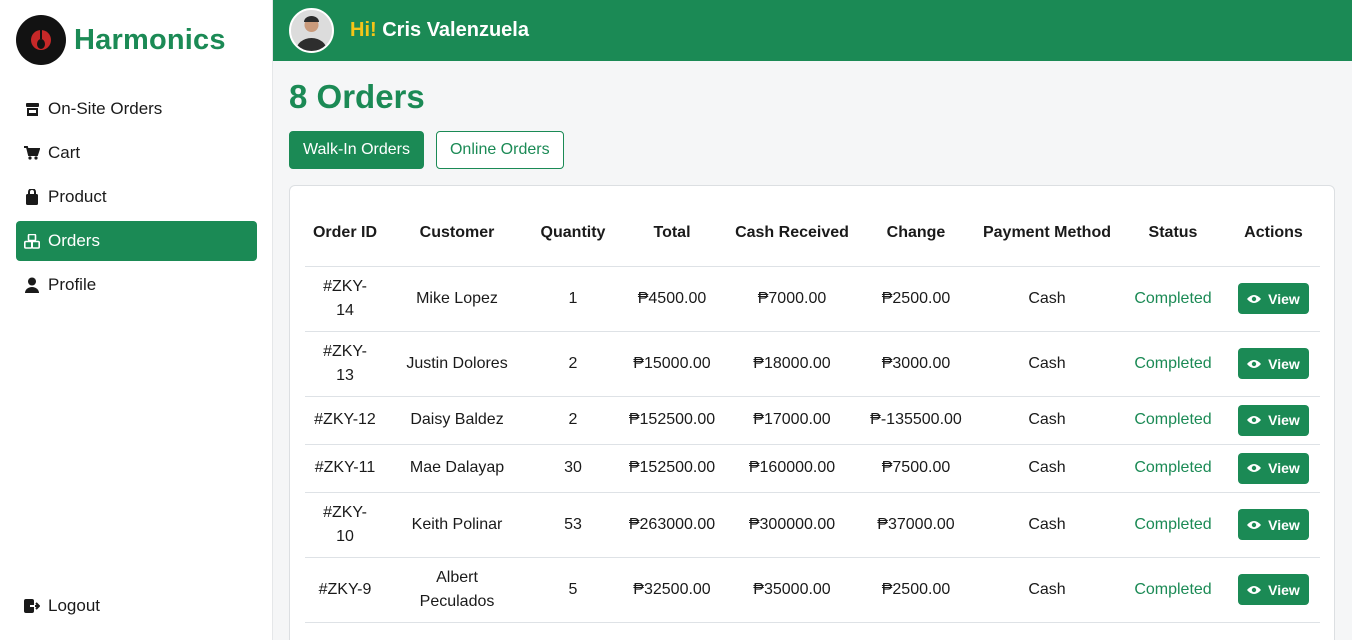 This screenshot has width=1352, height=640. What do you see at coordinates (363, 30) in the screenshot?
I see `greeting-hi: Hi!` at bounding box center [363, 30].